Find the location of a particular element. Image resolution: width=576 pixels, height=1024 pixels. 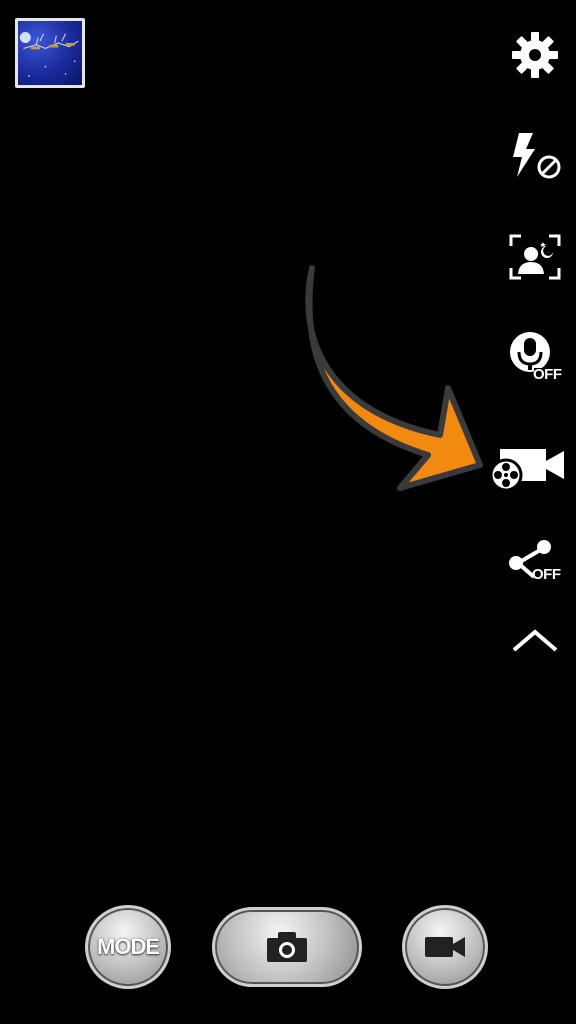

recording-mode-button is located at coordinates (528, 465).